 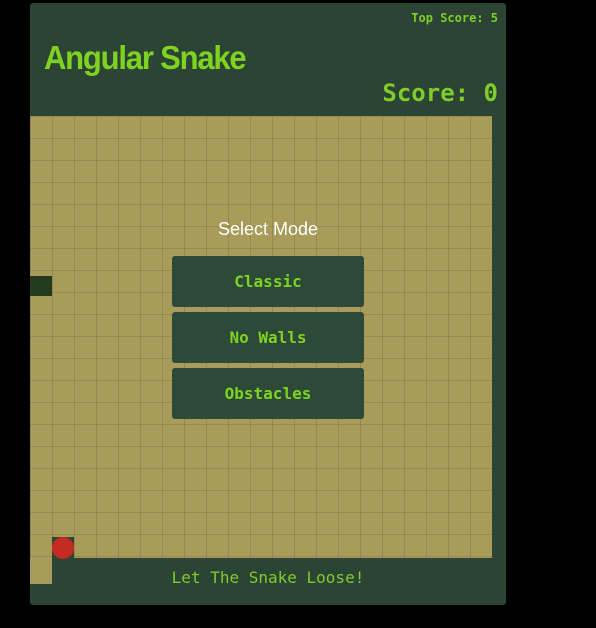 I want to click on footer-message: Let The Snake Loose!, so click(x=268, y=577).